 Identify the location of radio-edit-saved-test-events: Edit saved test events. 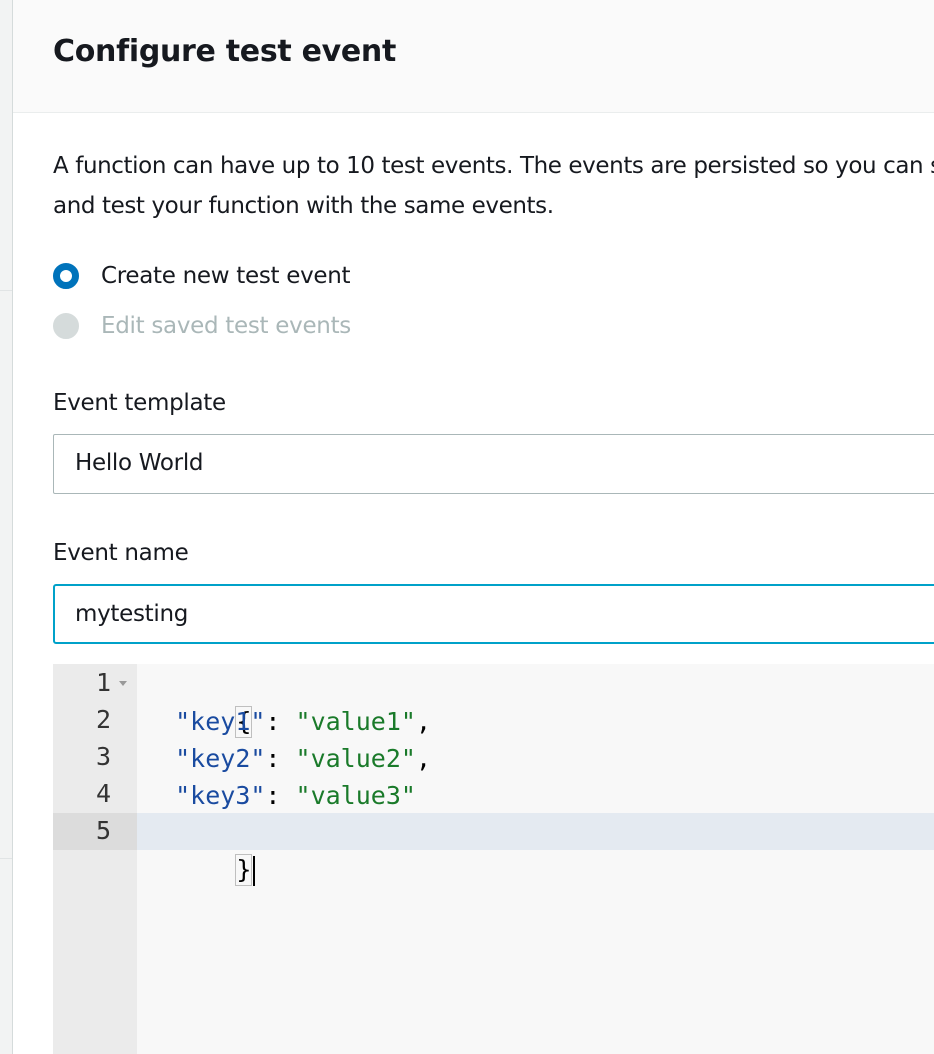
(202, 326).